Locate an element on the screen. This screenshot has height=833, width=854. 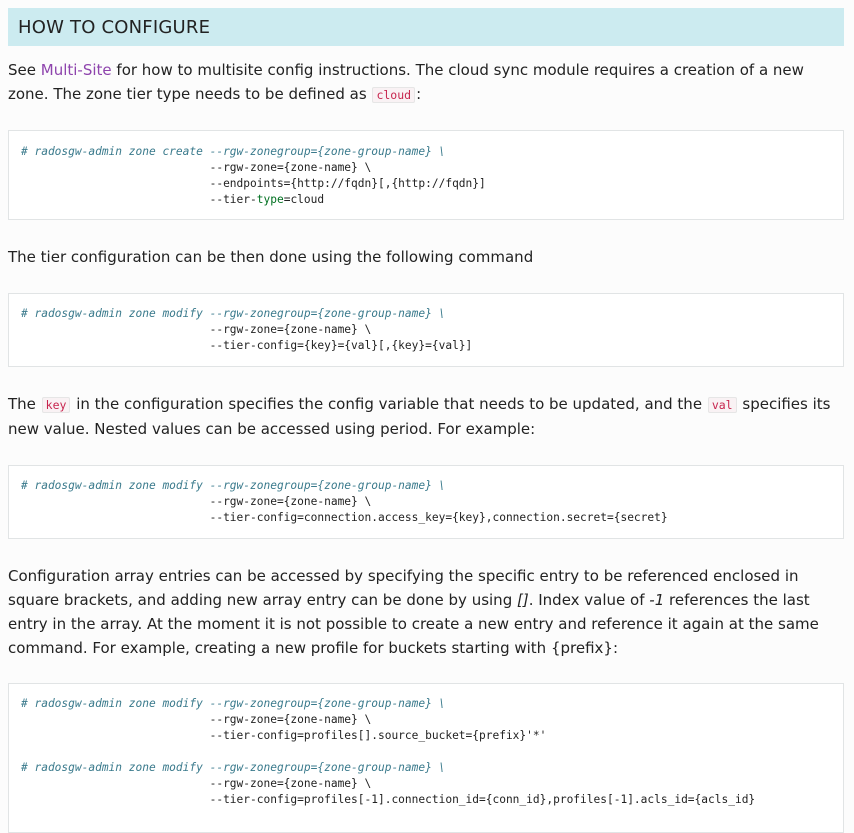
code-keyword: type is located at coordinates (270, 199).